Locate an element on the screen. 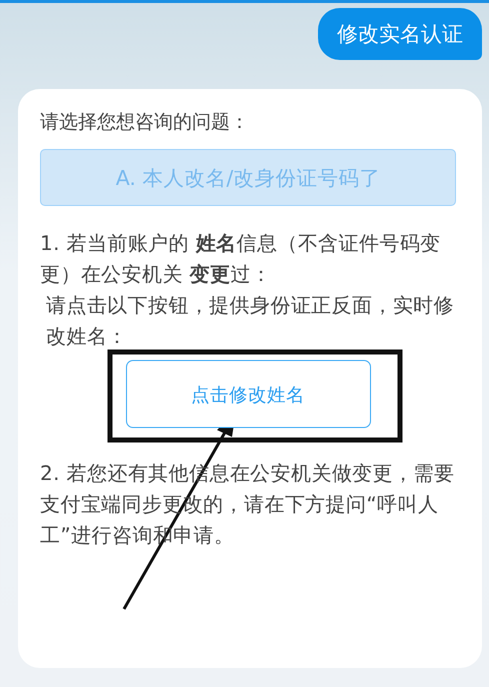 This screenshot has height=687, width=489. question-prompt: 请选择您想咨询的问题： is located at coordinates (145, 122).